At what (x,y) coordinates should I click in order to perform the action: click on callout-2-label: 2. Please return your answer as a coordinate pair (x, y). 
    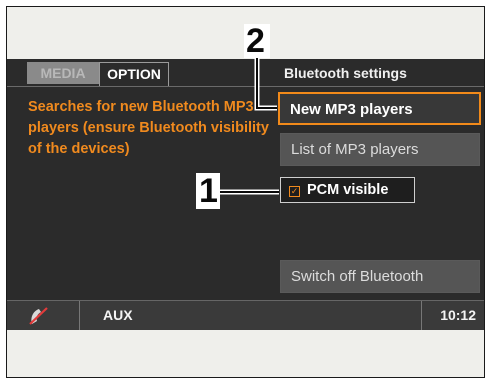
    Looking at the image, I should click on (255, 41).